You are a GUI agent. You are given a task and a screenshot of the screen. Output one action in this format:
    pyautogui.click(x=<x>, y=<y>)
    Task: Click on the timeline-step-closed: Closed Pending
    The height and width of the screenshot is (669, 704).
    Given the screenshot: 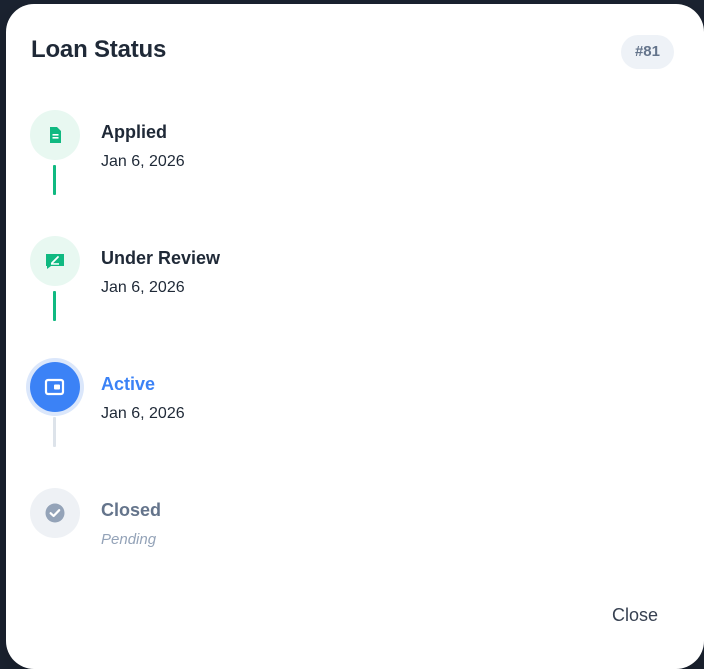 What is the action you would take?
    pyautogui.click(x=310, y=543)
    